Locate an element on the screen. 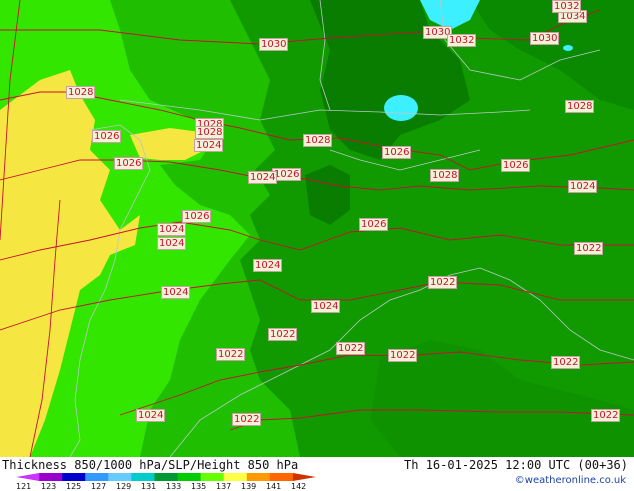 Image resolution: width=634 pixels, height=491 pixels. legend-color-bar is located at coordinates (166, 477).